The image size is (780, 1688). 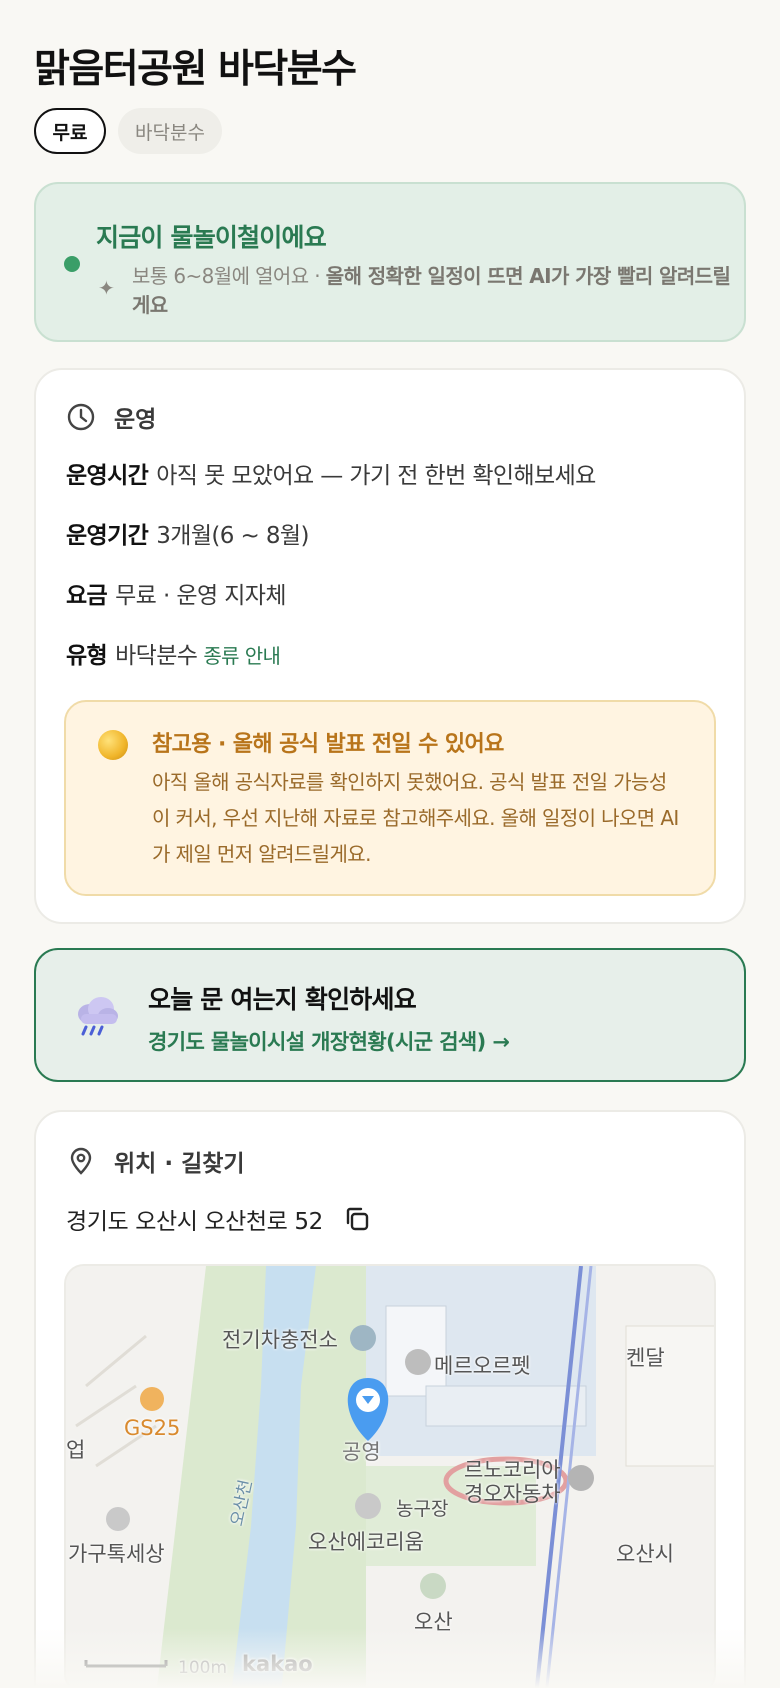 I want to click on period-row: 운영기간 3개월(6 ~ 8월), so click(x=187, y=533).